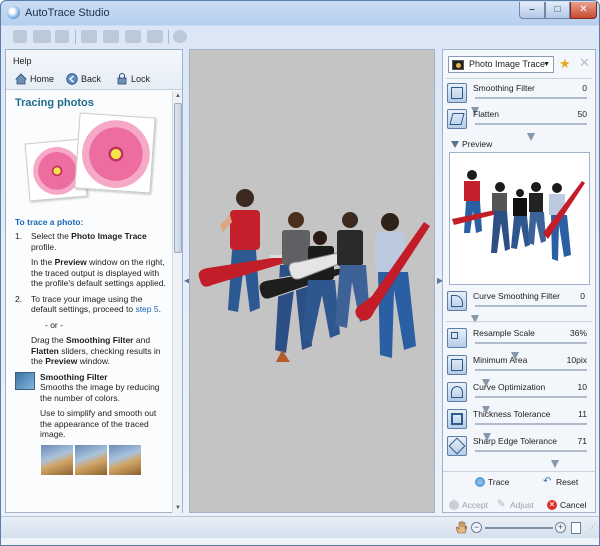  What do you see at coordinates (576, 528) in the screenshot?
I see `page-fit-icon` at bounding box center [576, 528].